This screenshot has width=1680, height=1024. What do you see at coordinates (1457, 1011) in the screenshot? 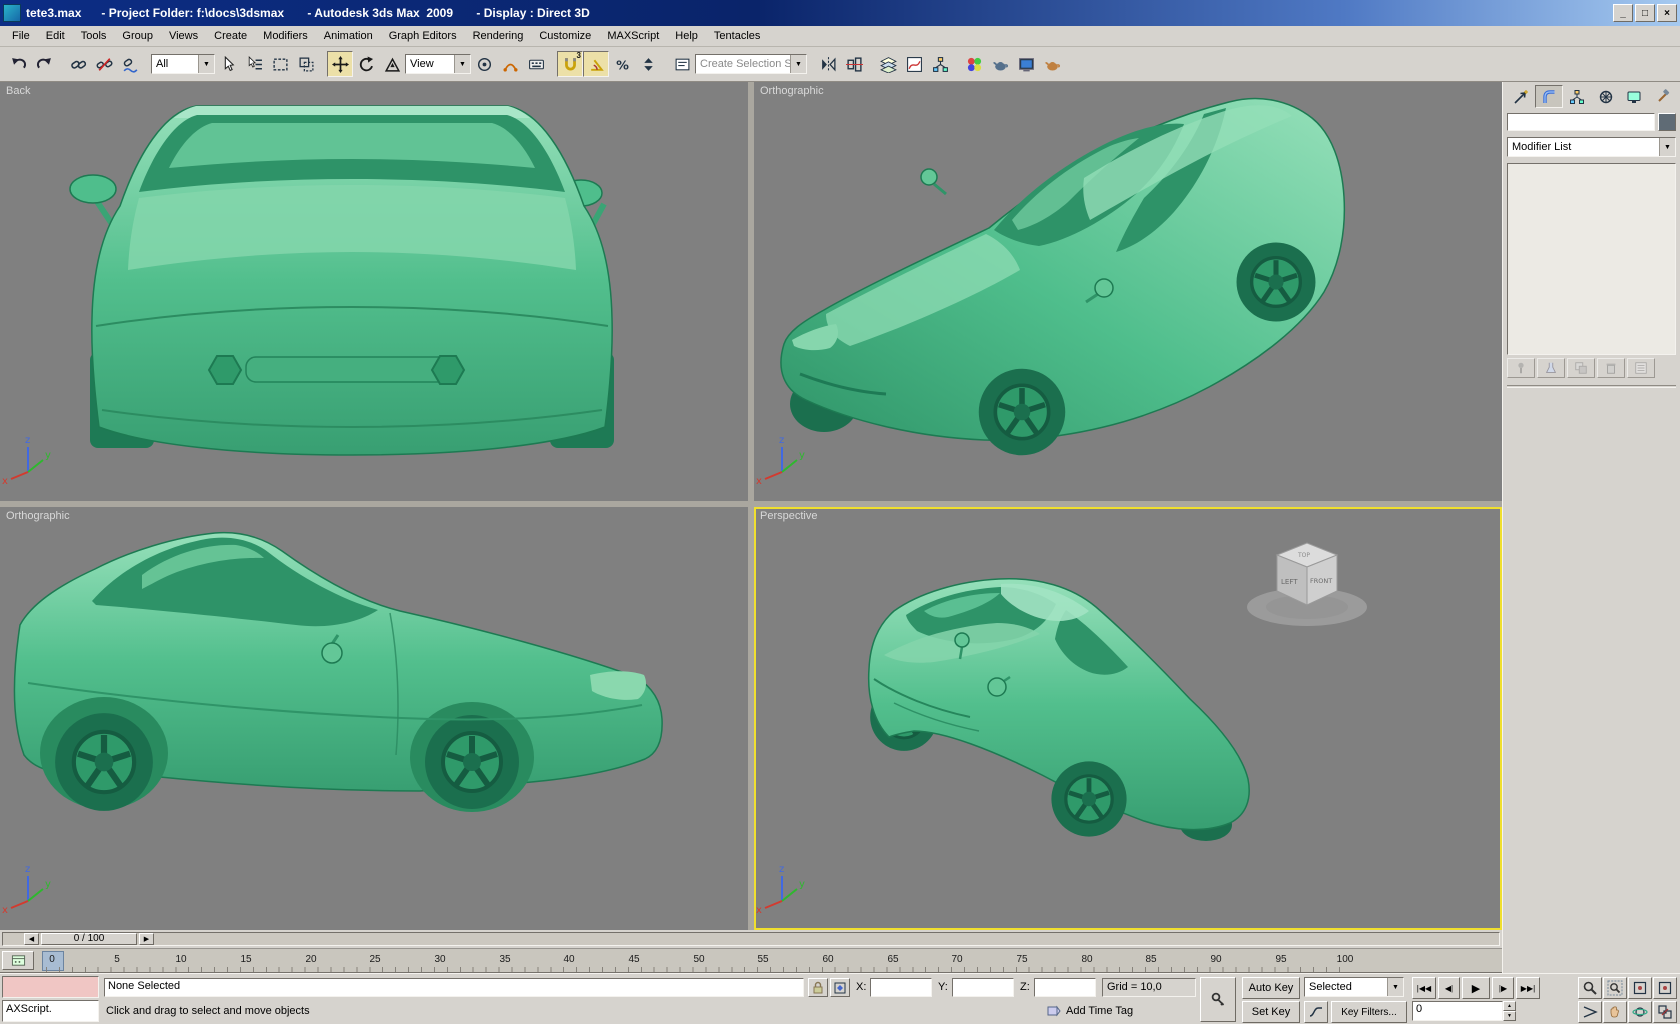
I see `frame-number-value: 0` at bounding box center [1457, 1011].